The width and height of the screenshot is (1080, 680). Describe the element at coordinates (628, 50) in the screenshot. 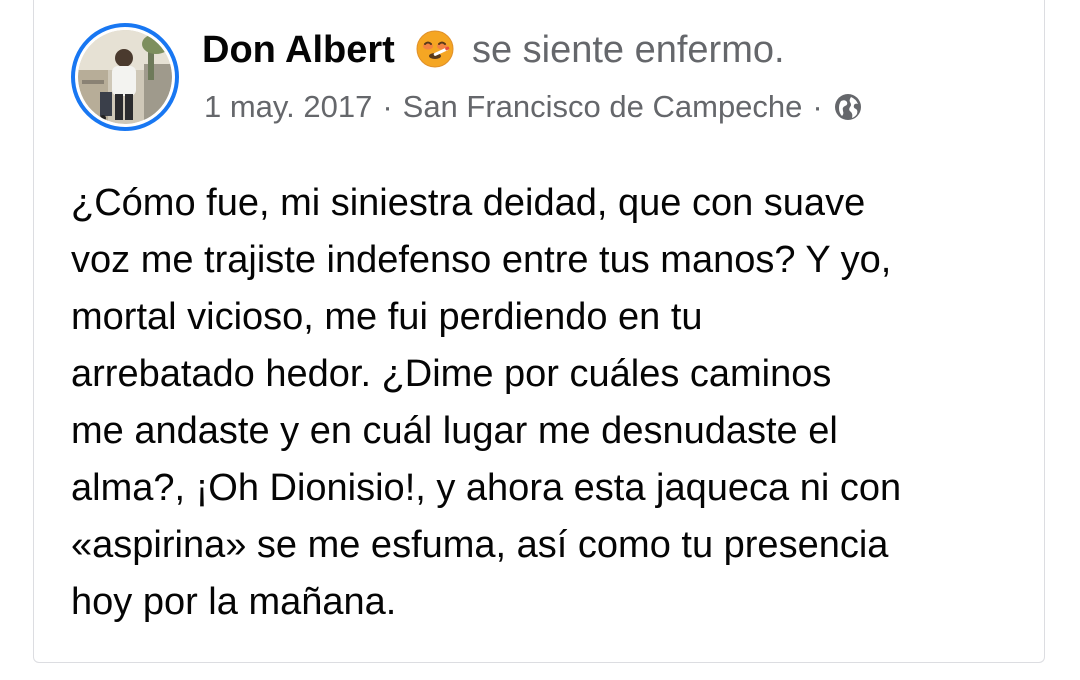

I see `feeling-text: se siente enfermo.` at that location.